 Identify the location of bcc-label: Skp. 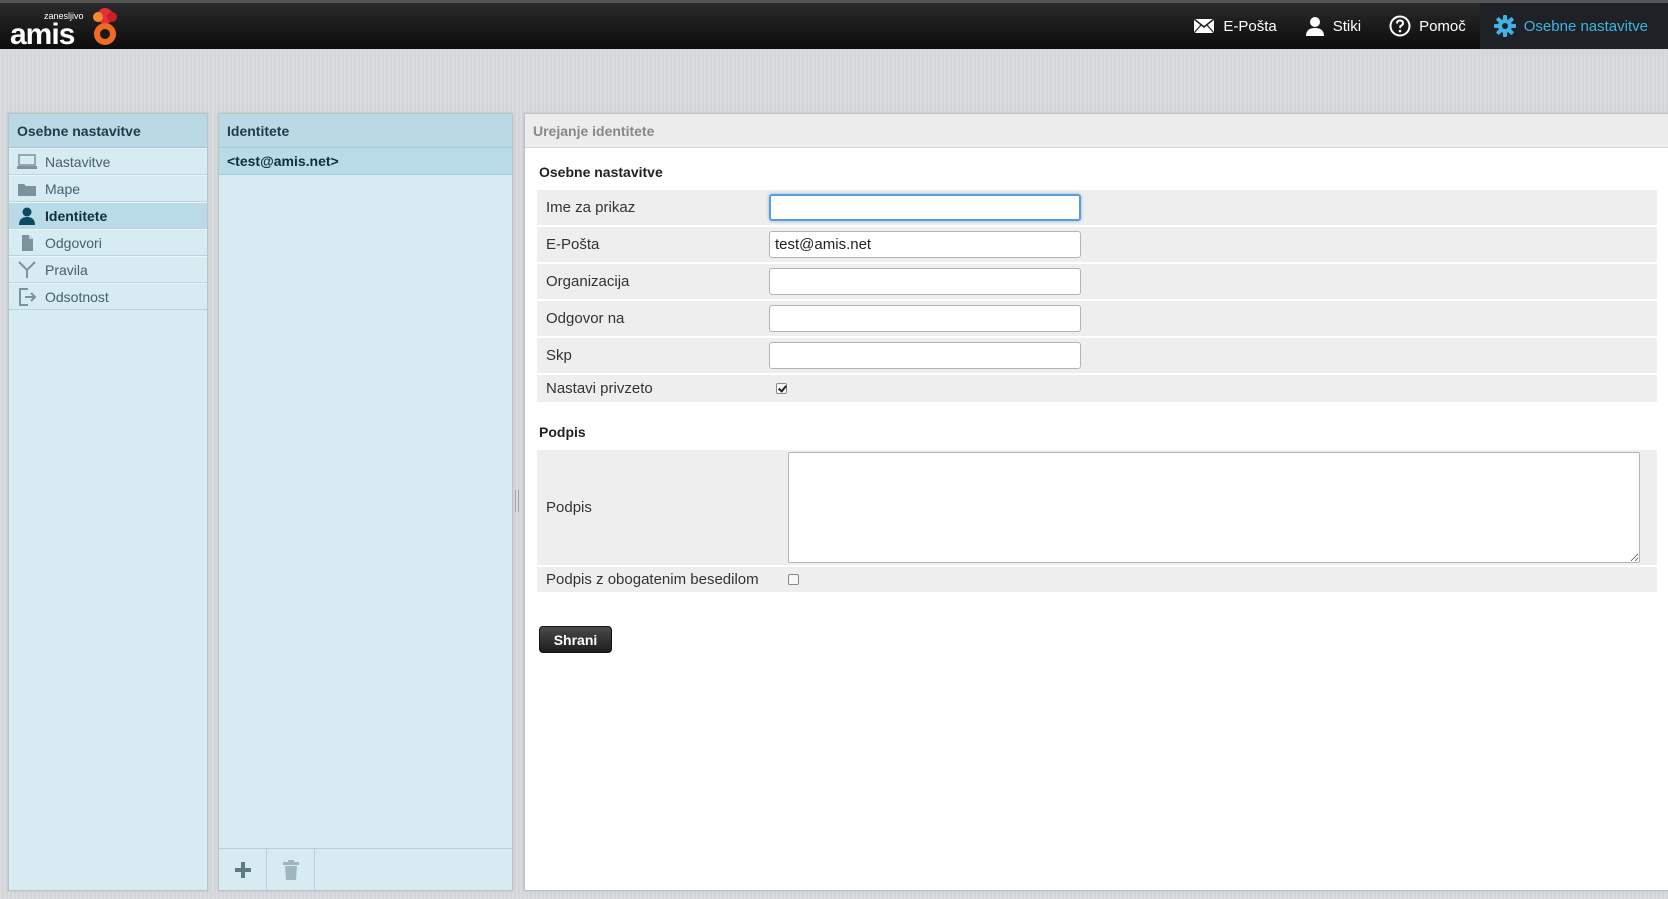
(559, 355).